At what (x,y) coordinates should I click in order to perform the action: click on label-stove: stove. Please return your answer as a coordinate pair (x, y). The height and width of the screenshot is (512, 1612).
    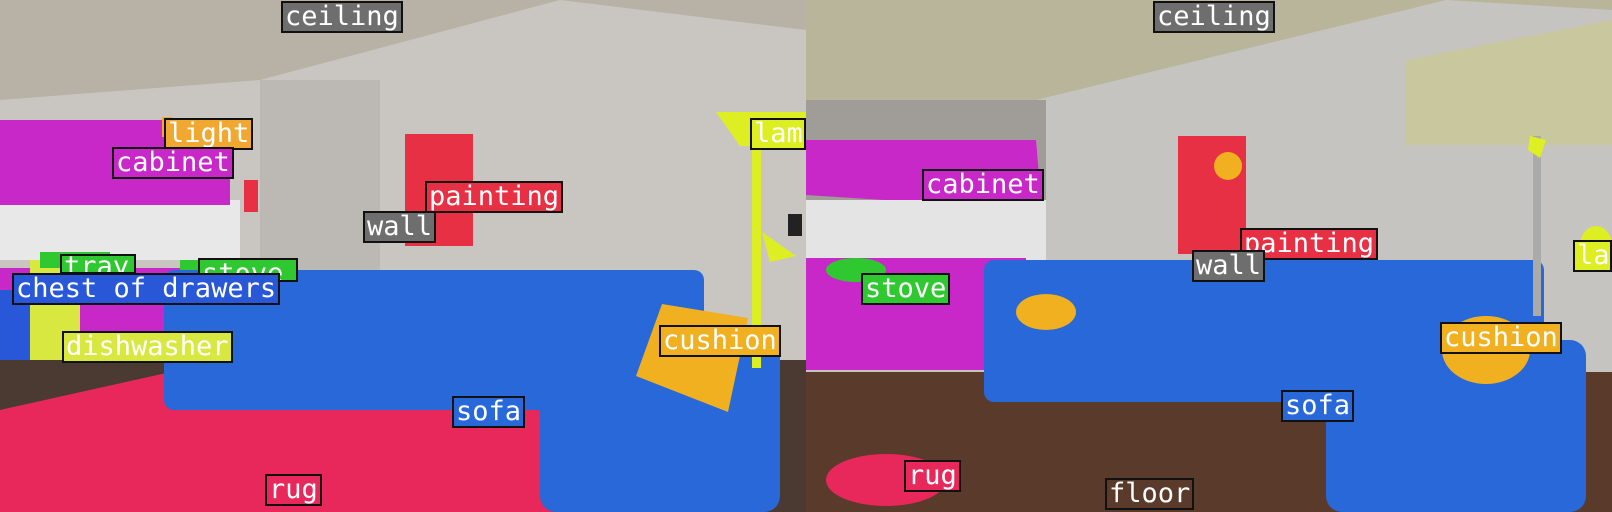
    Looking at the image, I should click on (906, 289).